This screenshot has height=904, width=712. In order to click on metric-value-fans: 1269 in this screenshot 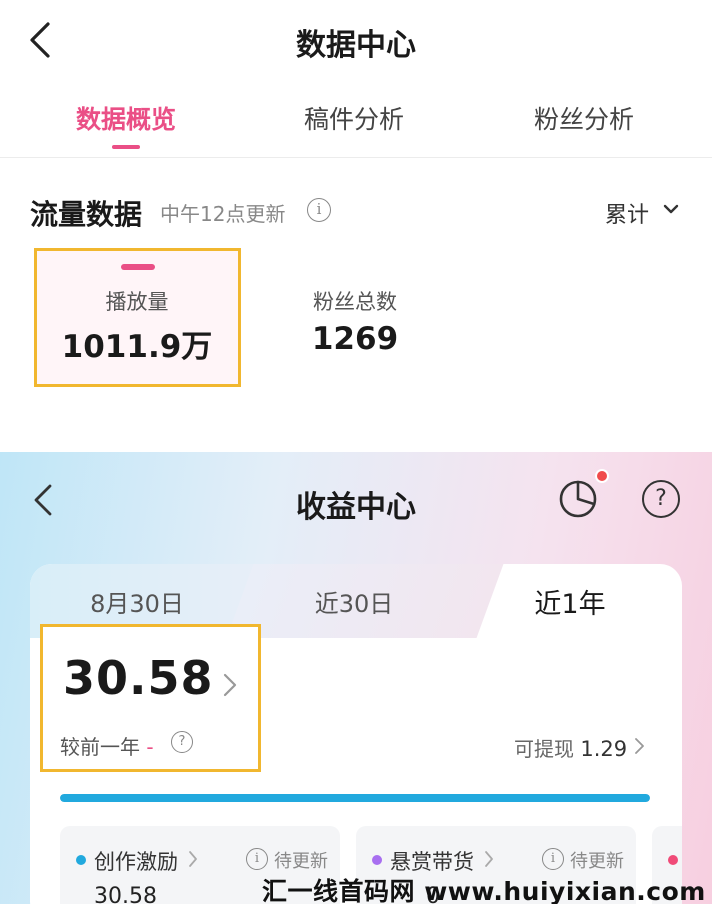, I will do `click(355, 339)`.